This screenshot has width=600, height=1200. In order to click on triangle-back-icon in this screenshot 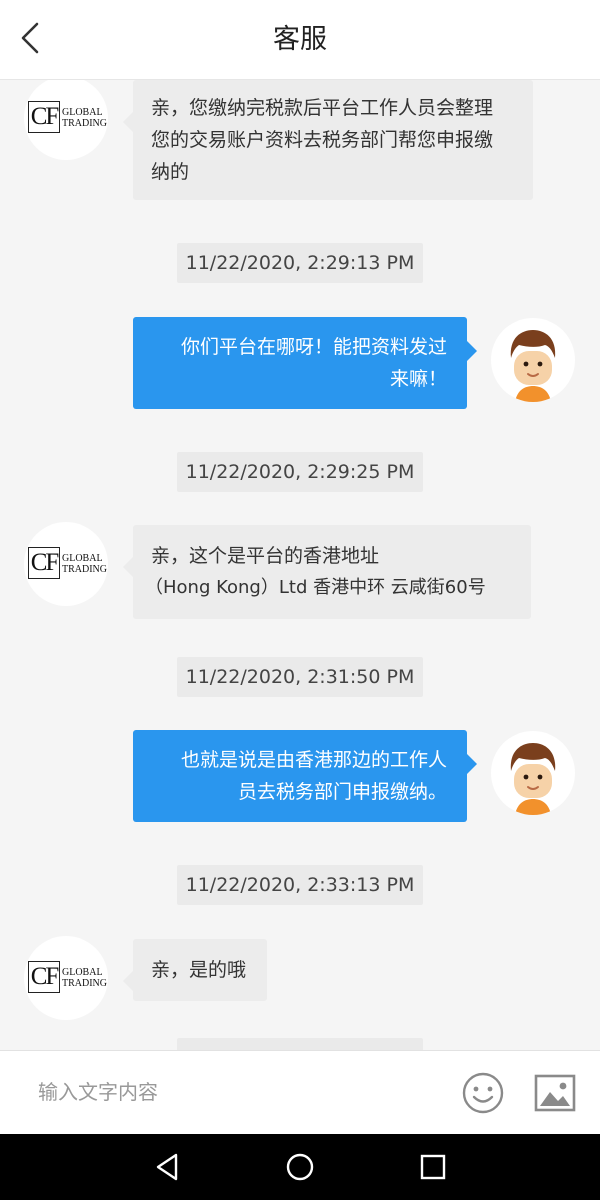, I will do `click(167, 1167)`.